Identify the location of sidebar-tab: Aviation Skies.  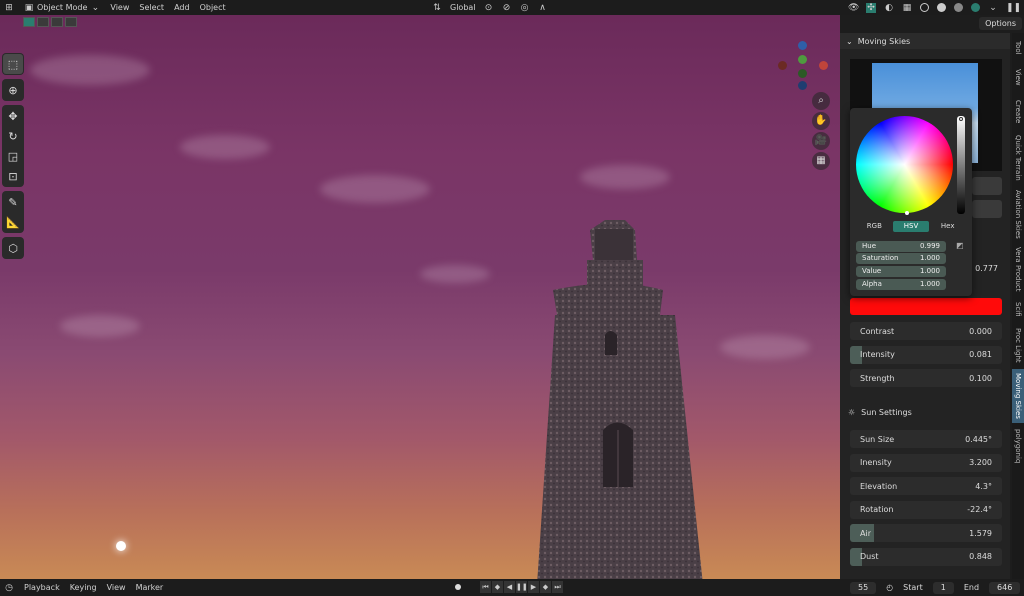
(1018, 214).